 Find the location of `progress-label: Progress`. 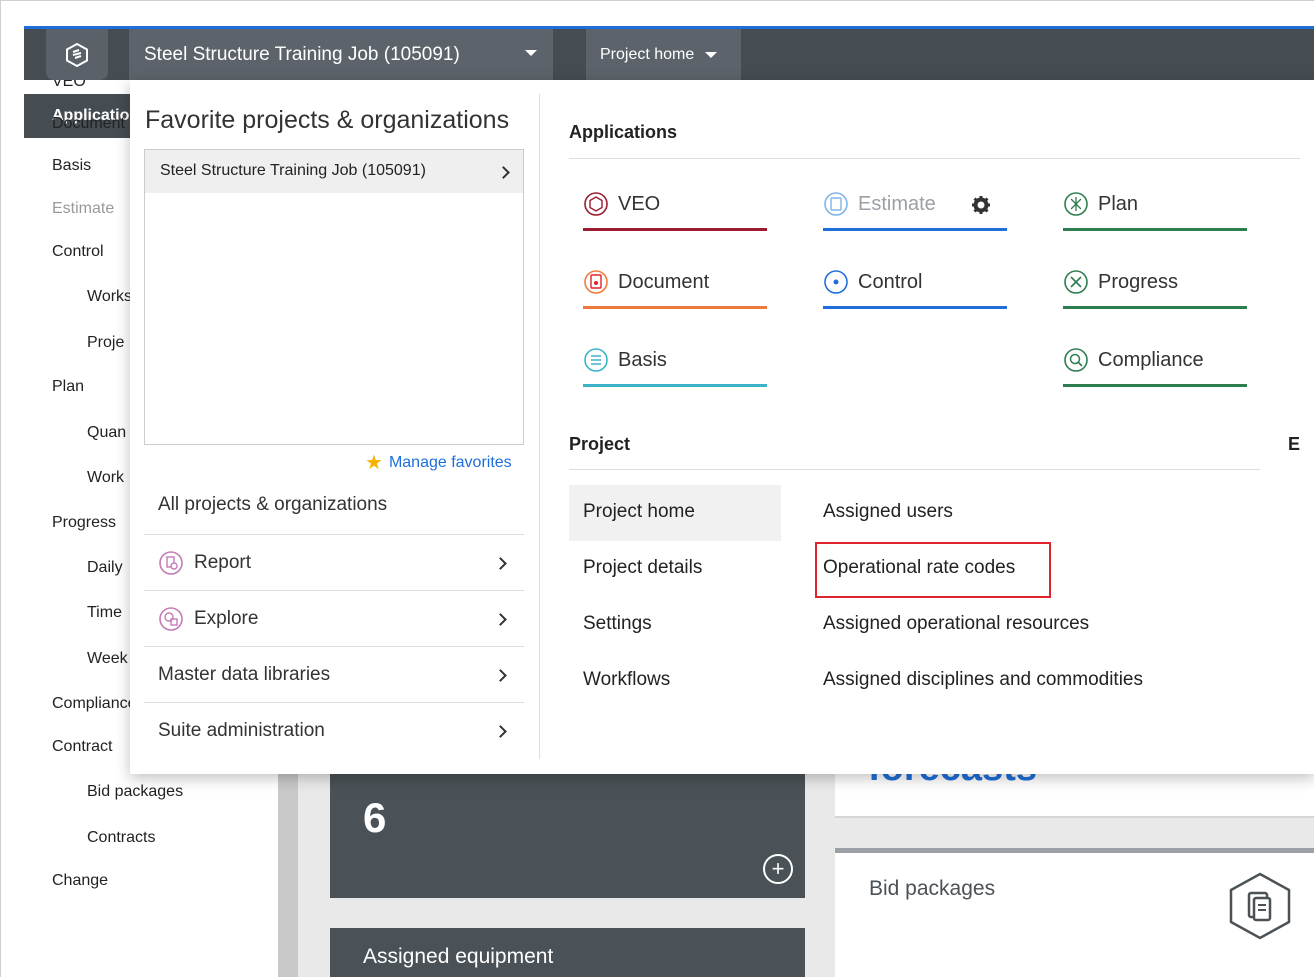

progress-label: Progress is located at coordinates (1138, 282).